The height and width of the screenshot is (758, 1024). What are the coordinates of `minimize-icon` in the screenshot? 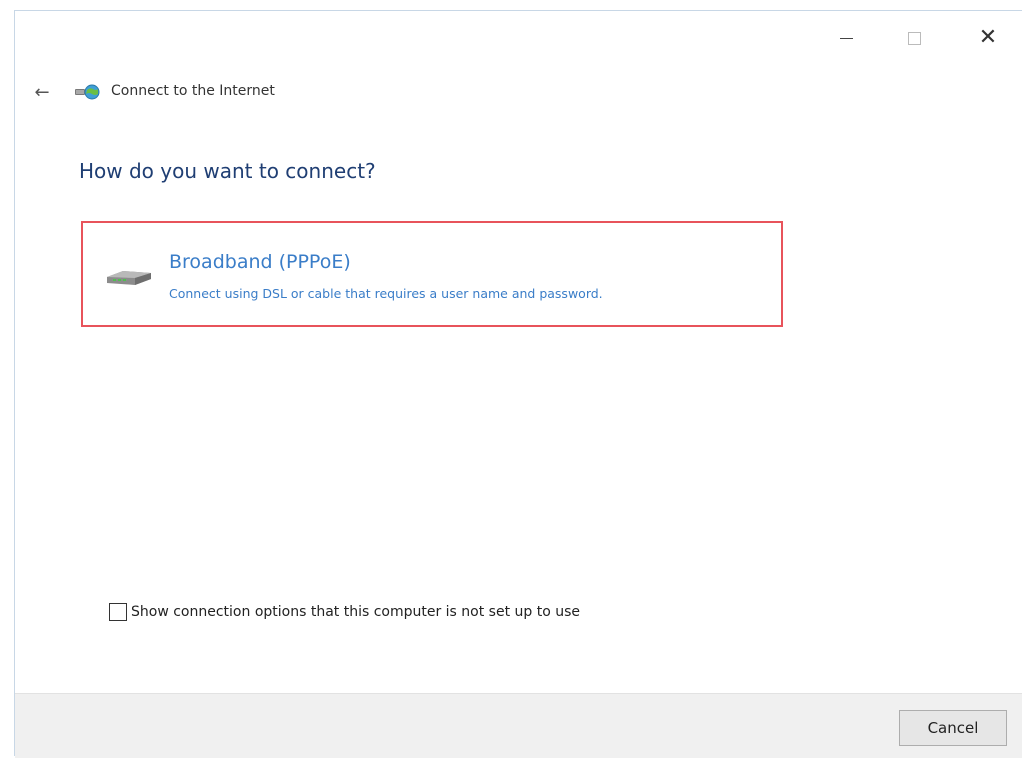 It's located at (846, 38).